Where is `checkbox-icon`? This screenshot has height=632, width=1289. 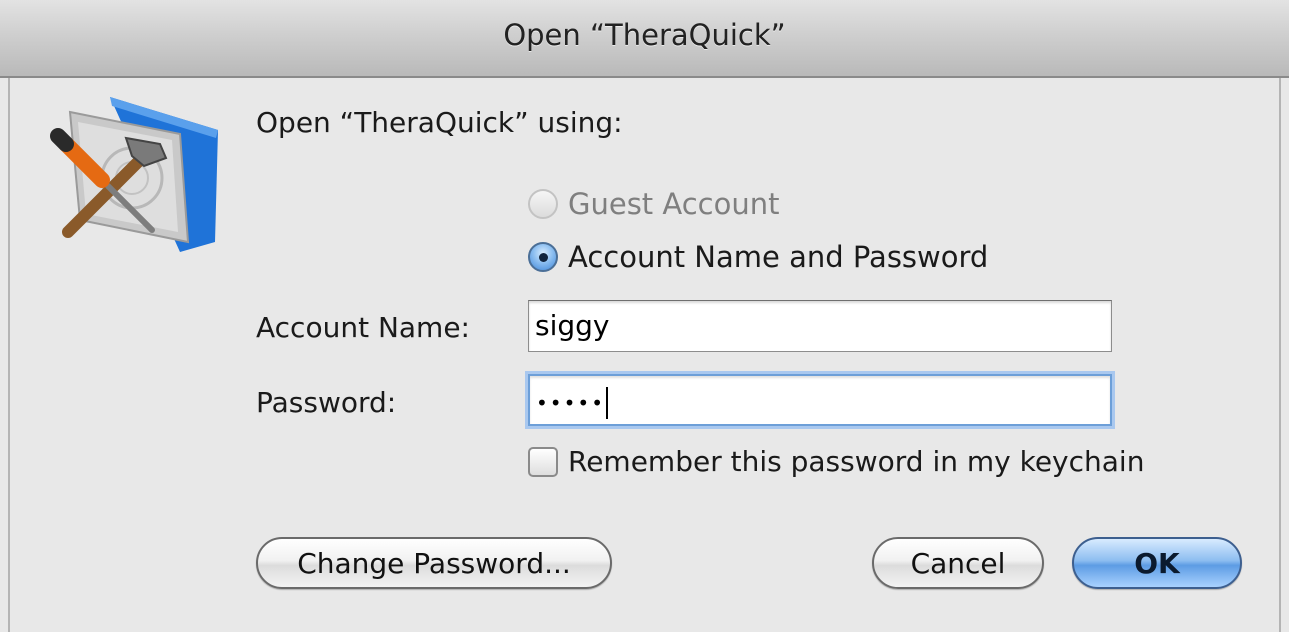 checkbox-icon is located at coordinates (543, 461).